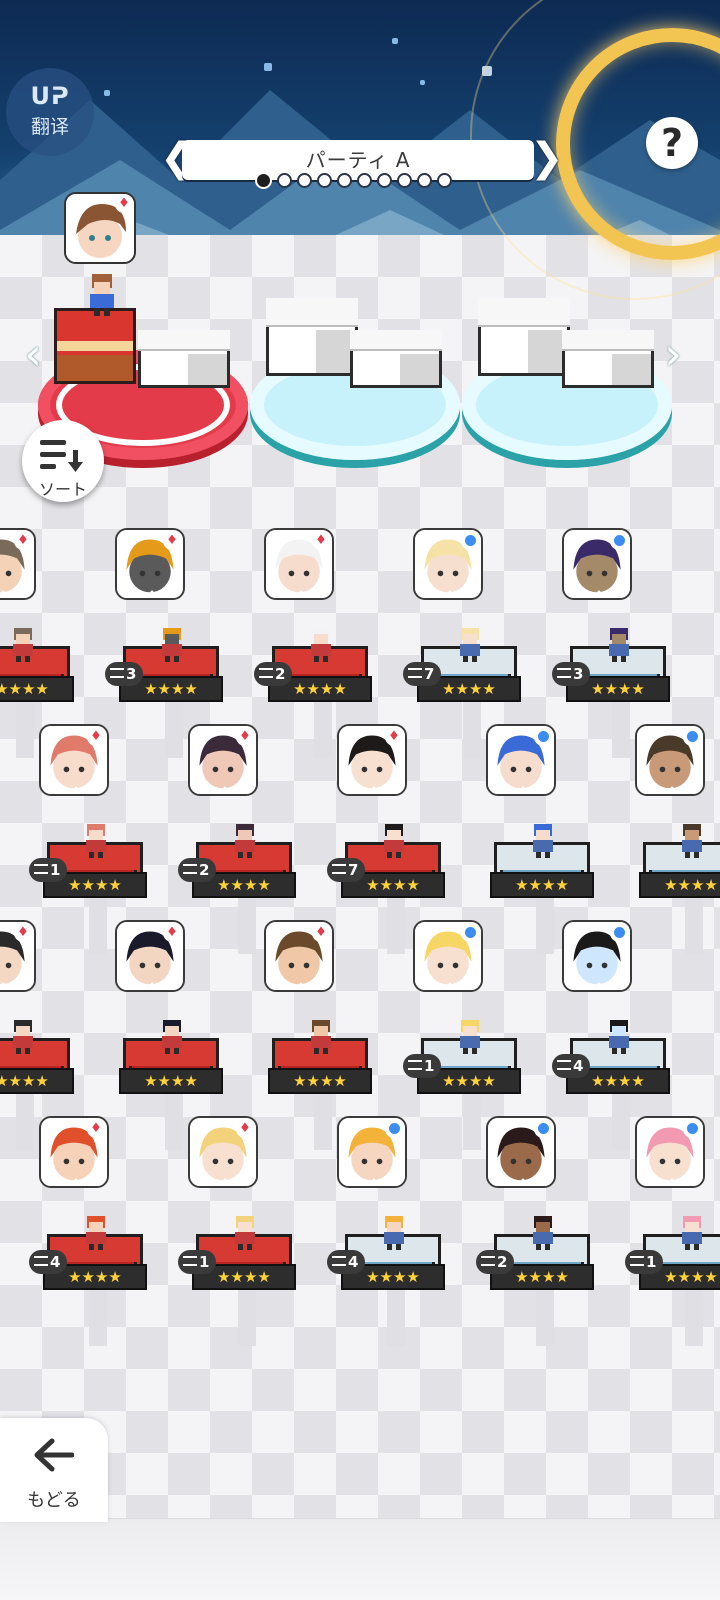  I want to click on limit-break-count: 3, so click(578, 674).